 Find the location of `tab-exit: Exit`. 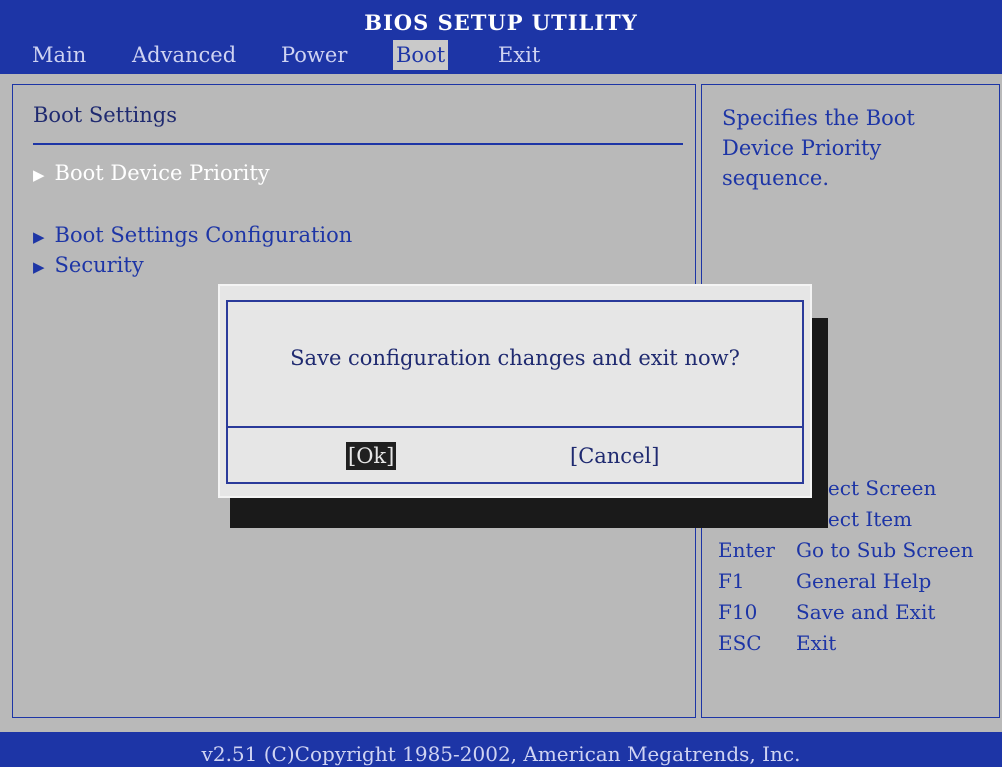

tab-exit: Exit is located at coordinates (519, 55).